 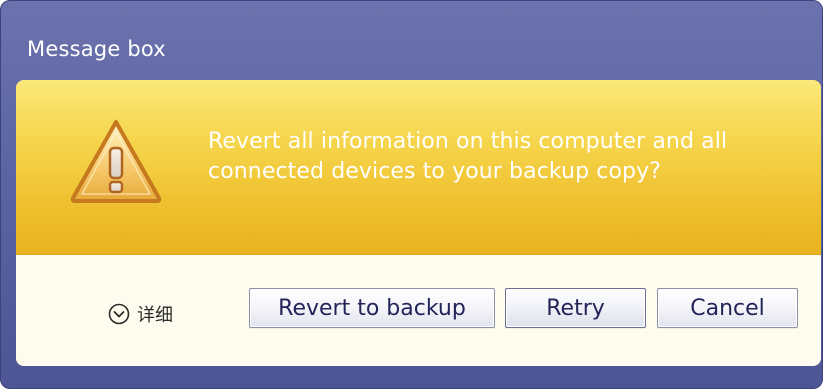 What do you see at coordinates (116, 161) in the screenshot?
I see `warning-icon` at bounding box center [116, 161].